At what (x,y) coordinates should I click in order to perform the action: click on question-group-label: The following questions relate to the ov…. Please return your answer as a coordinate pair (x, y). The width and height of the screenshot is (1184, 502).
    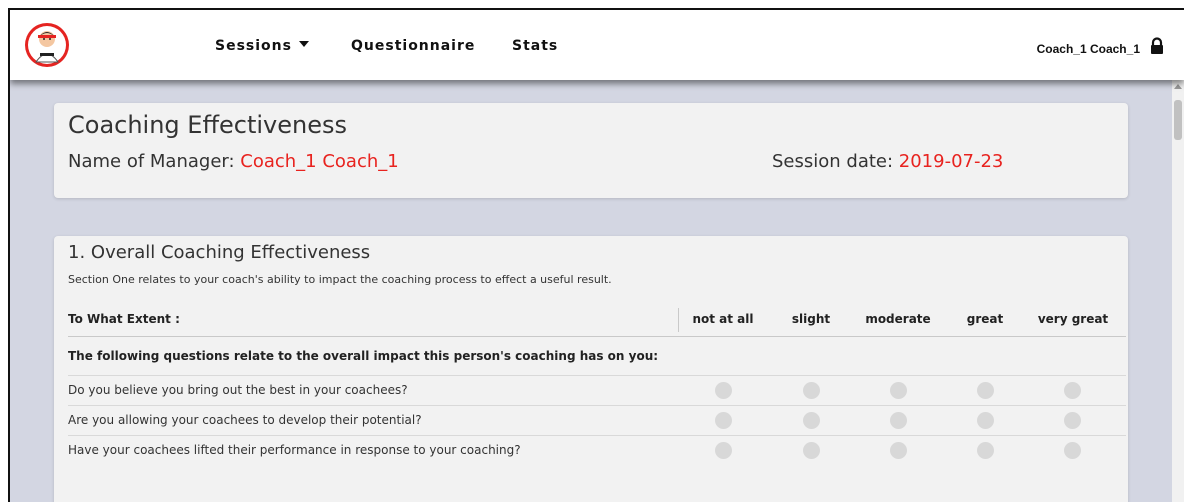
    Looking at the image, I should click on (597, 356).